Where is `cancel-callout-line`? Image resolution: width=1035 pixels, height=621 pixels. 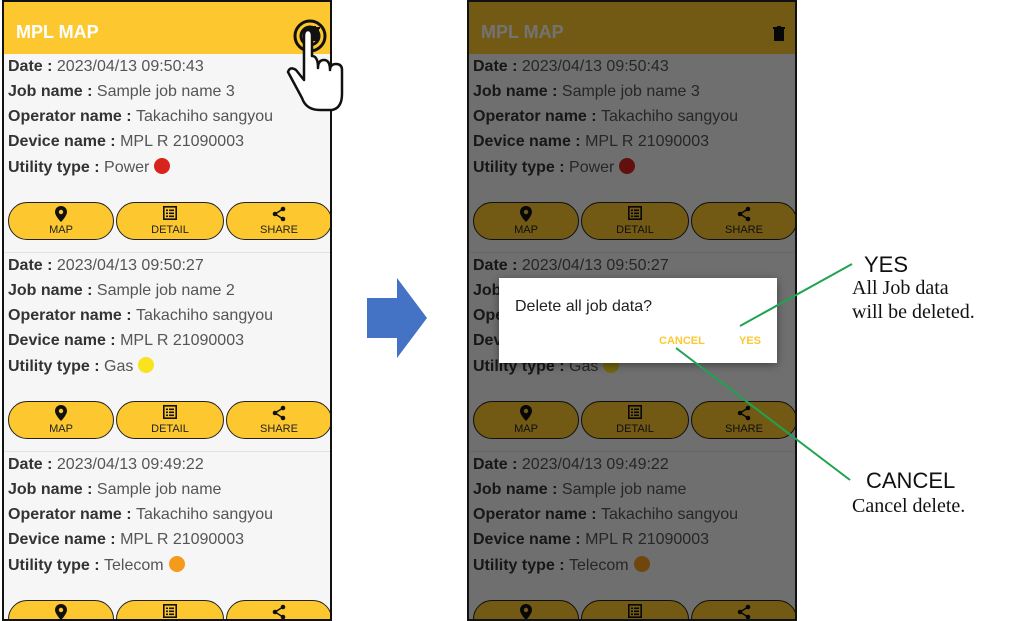 cancel-callout-line is located at coordinates (763, 414).